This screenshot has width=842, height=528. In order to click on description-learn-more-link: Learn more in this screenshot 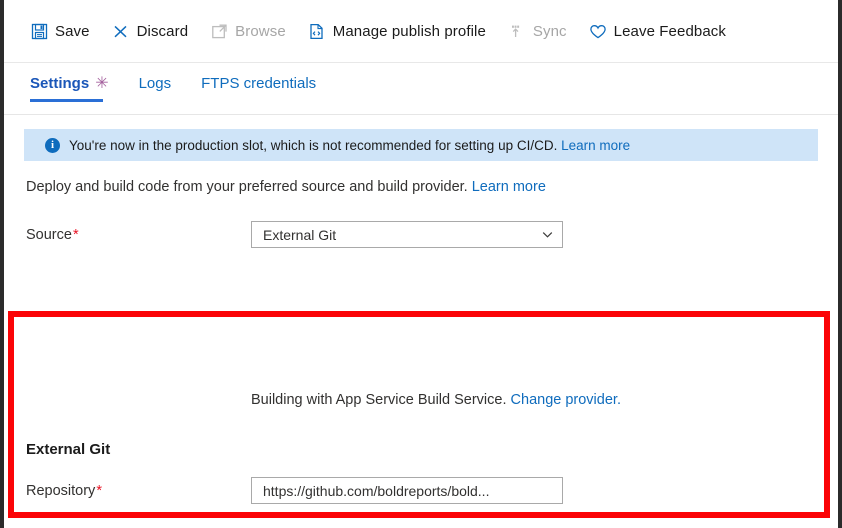, I will do `click(509, 187)`.